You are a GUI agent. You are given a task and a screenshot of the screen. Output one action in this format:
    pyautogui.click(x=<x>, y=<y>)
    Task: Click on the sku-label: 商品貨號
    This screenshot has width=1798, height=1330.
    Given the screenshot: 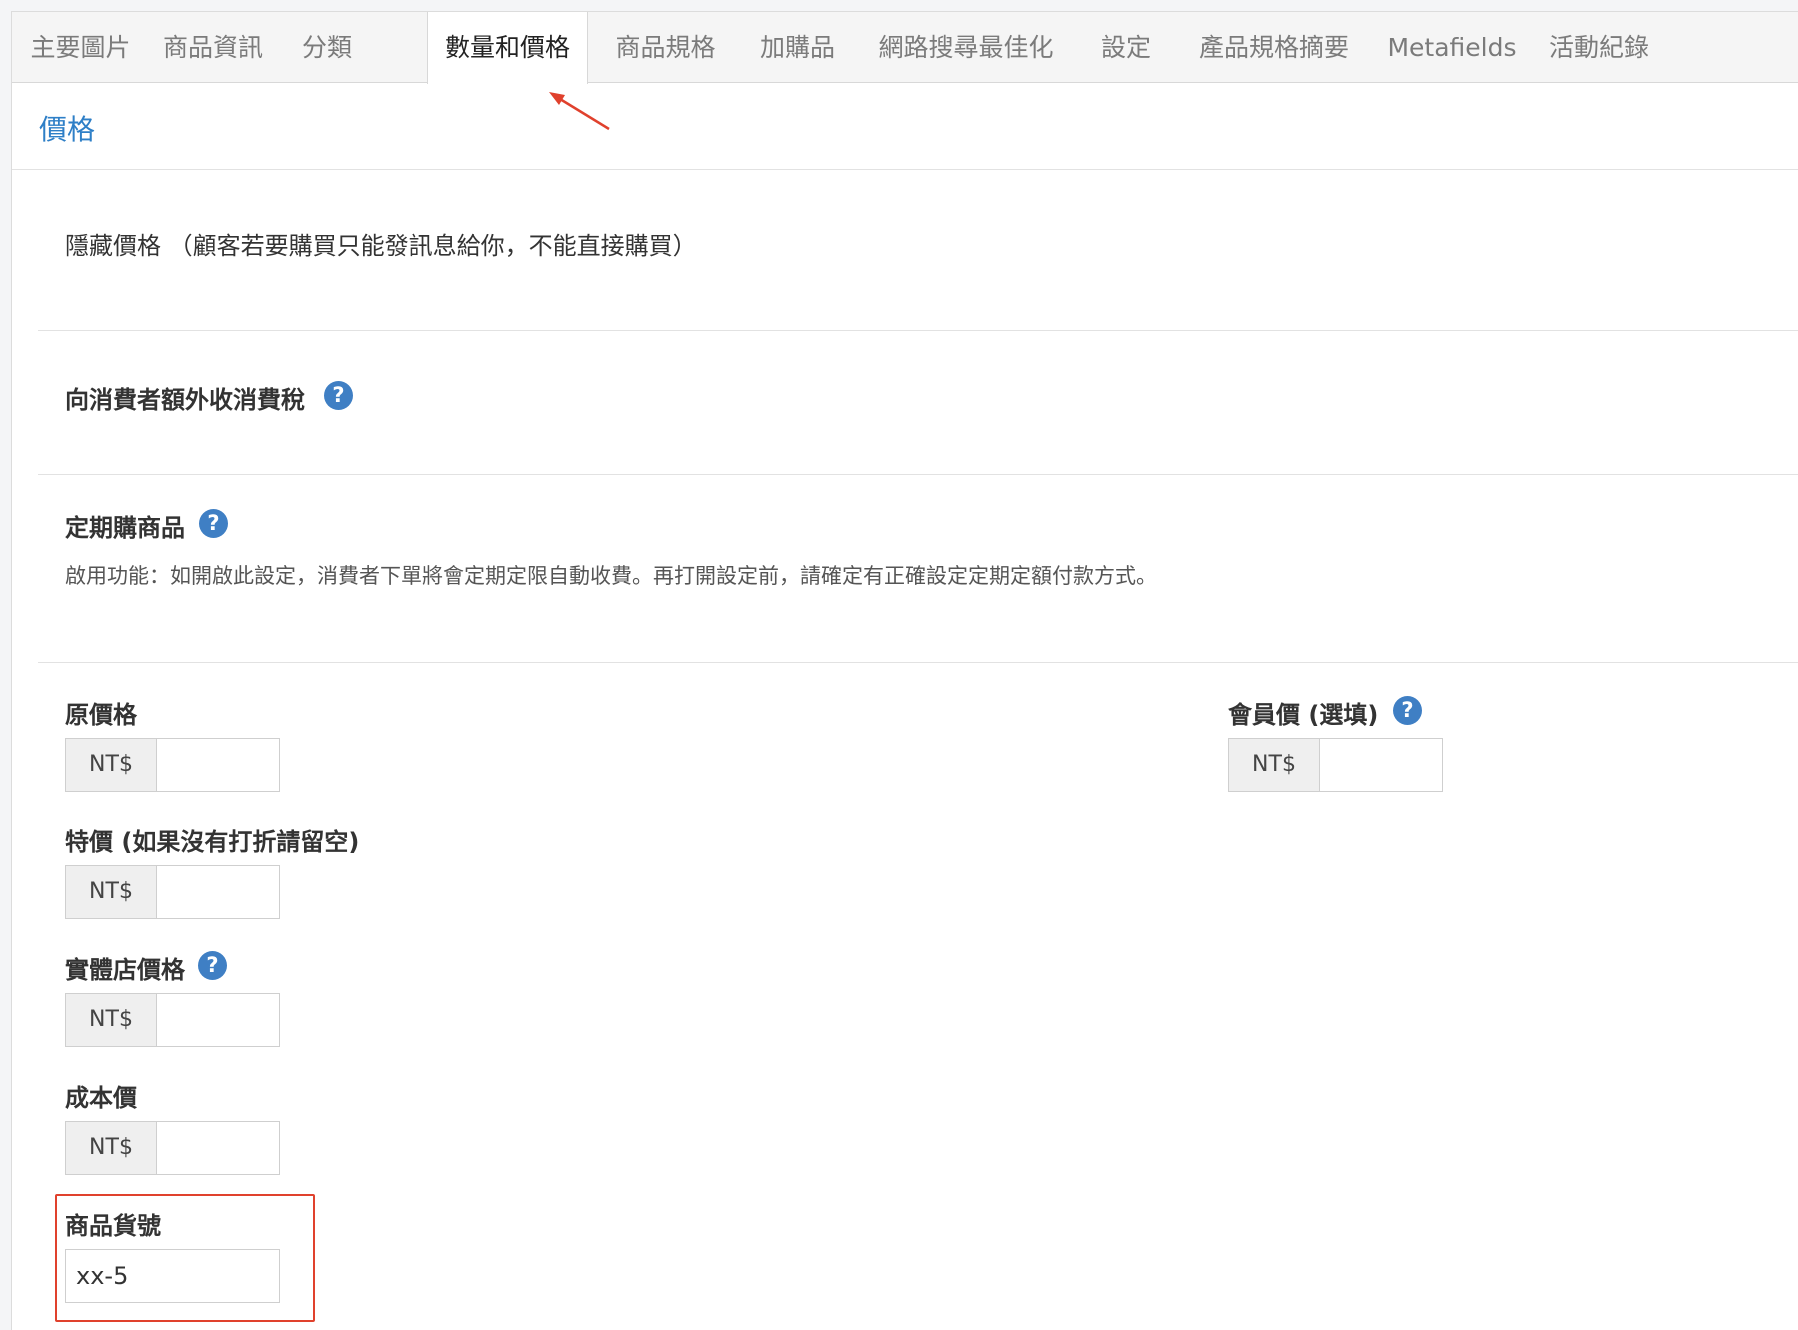 What is the action you would take?
    pyautogui.click(x=113, y=1226)
    